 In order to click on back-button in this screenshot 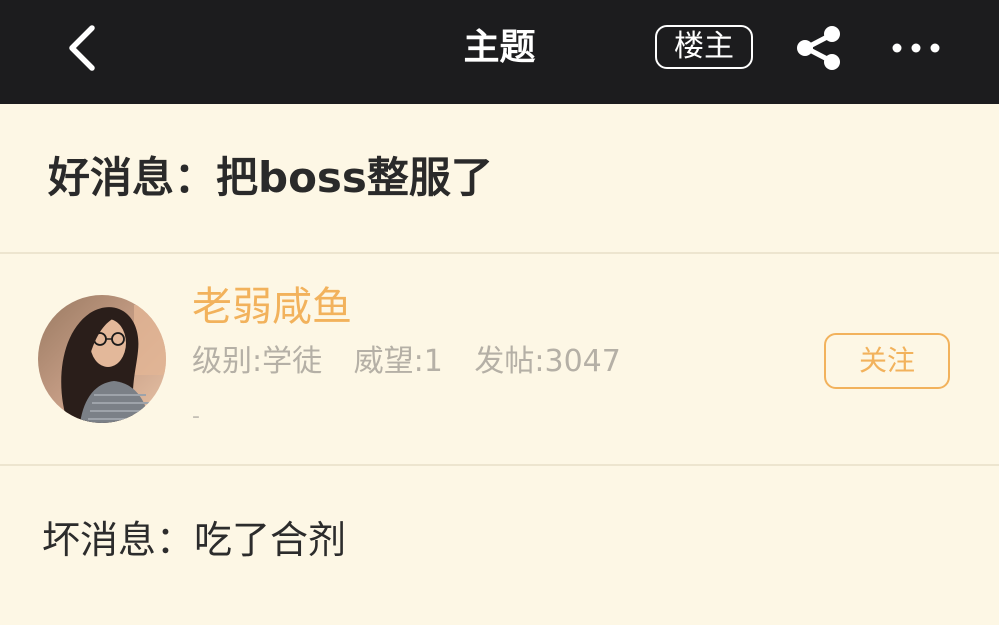, I will do `click(83, 48)`.